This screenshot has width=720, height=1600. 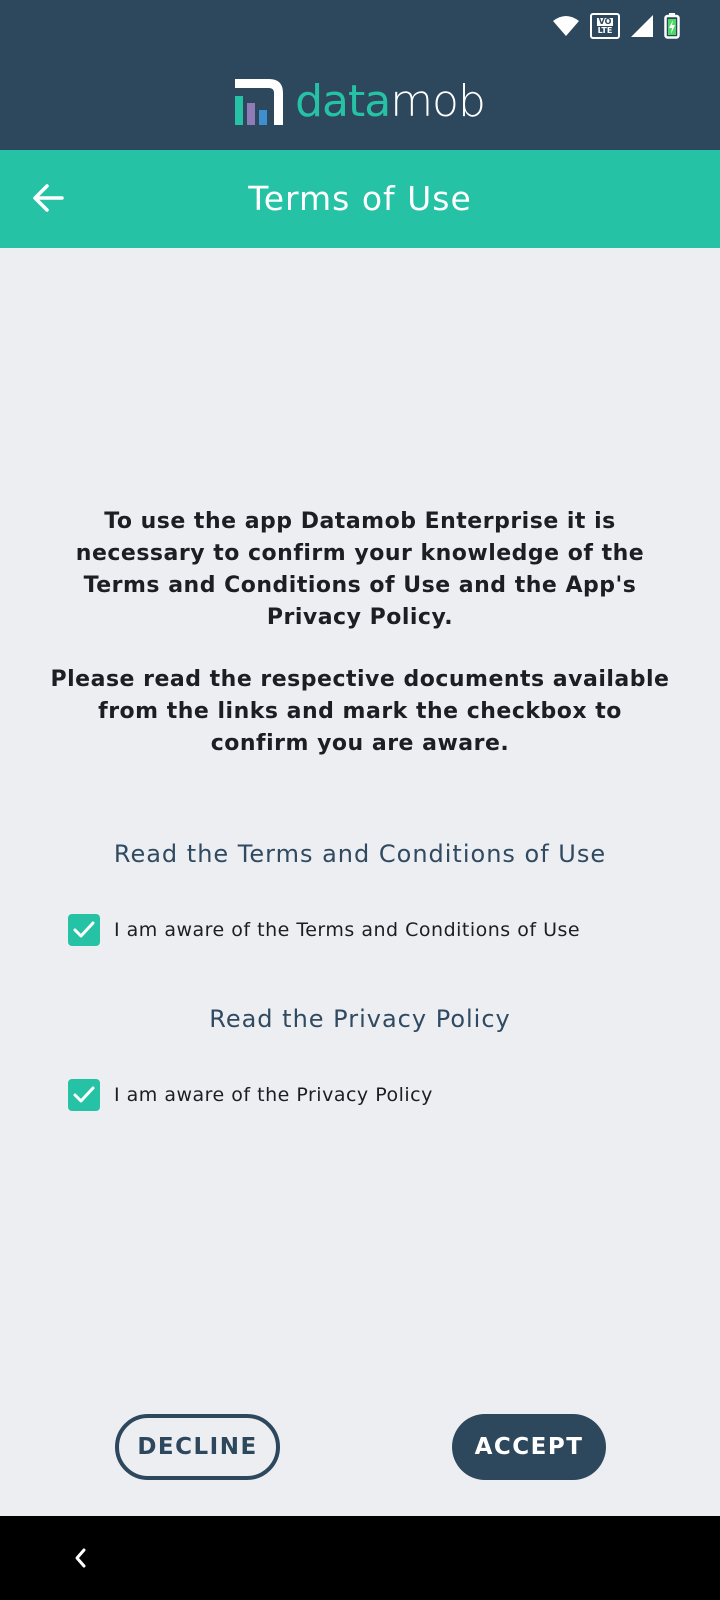 I want to click on privacy-link: Read the Privacy Policy, so click(x=360, y=1019).